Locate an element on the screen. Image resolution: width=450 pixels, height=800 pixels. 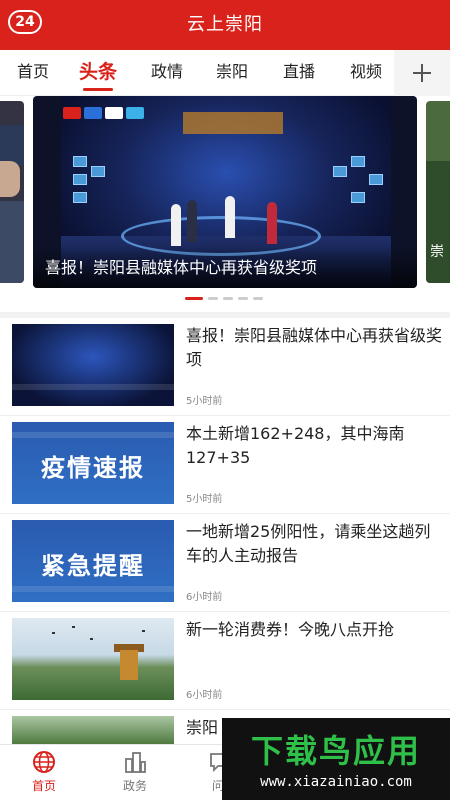
nav-label: 首页 is located at coordinates (43, 786).